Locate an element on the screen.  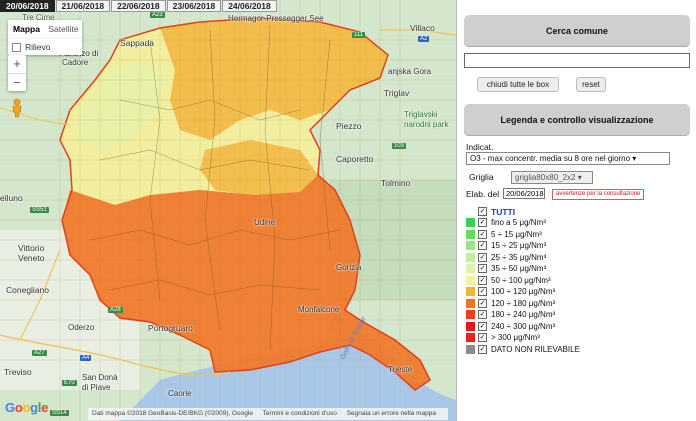
legend-item: ✓ 100 ÷ 120 μg/Nm³ is located at coordinates (510, 291).